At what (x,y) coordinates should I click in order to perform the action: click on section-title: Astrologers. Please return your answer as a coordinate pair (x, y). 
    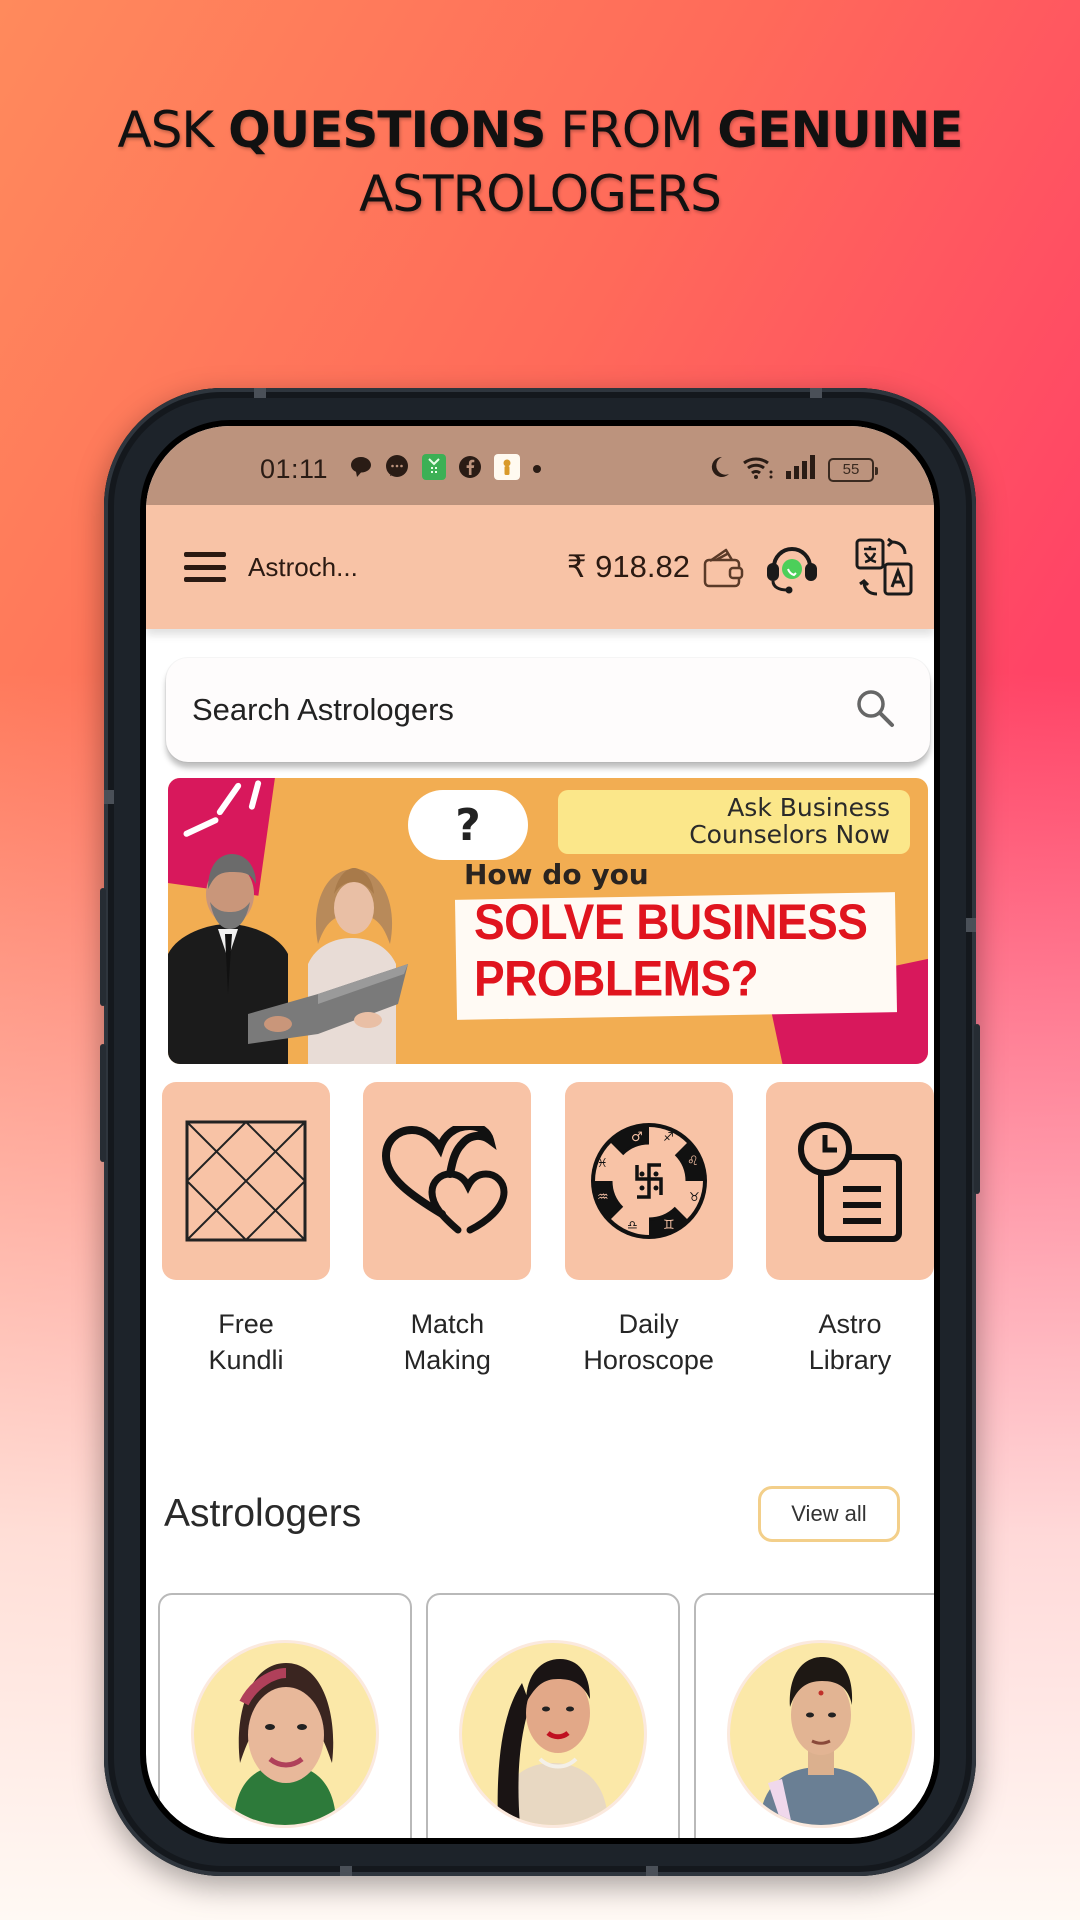
    Looking at the image, I should click on (263, 1513).